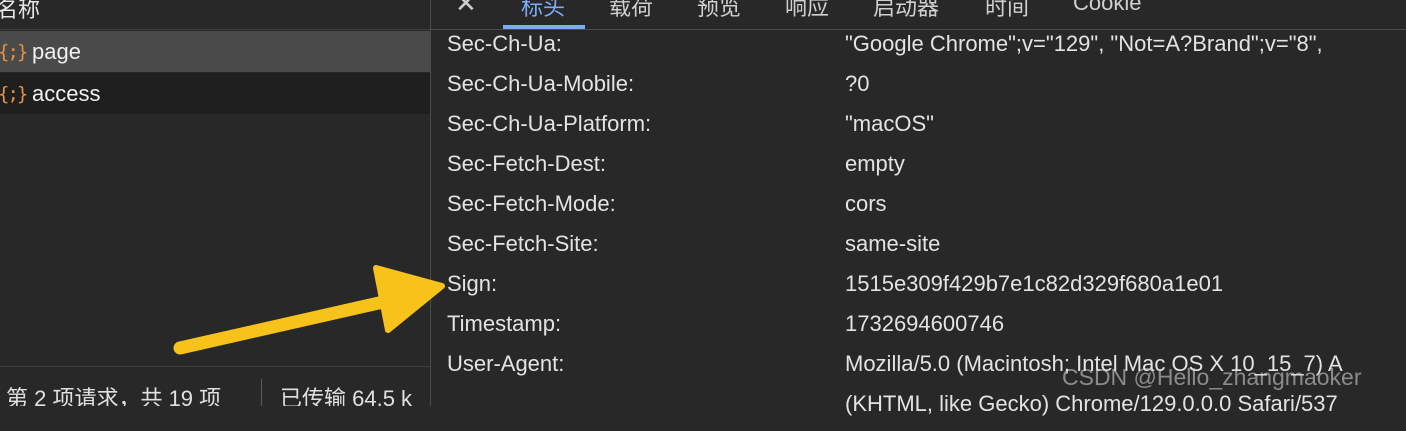 Image resolution: width=1406 pixels, height=431 pixels. What do you see at coordinates (309, 310) in the screenshot?
I see `annotation-arrow-icon` at bounding box center [309, 310].